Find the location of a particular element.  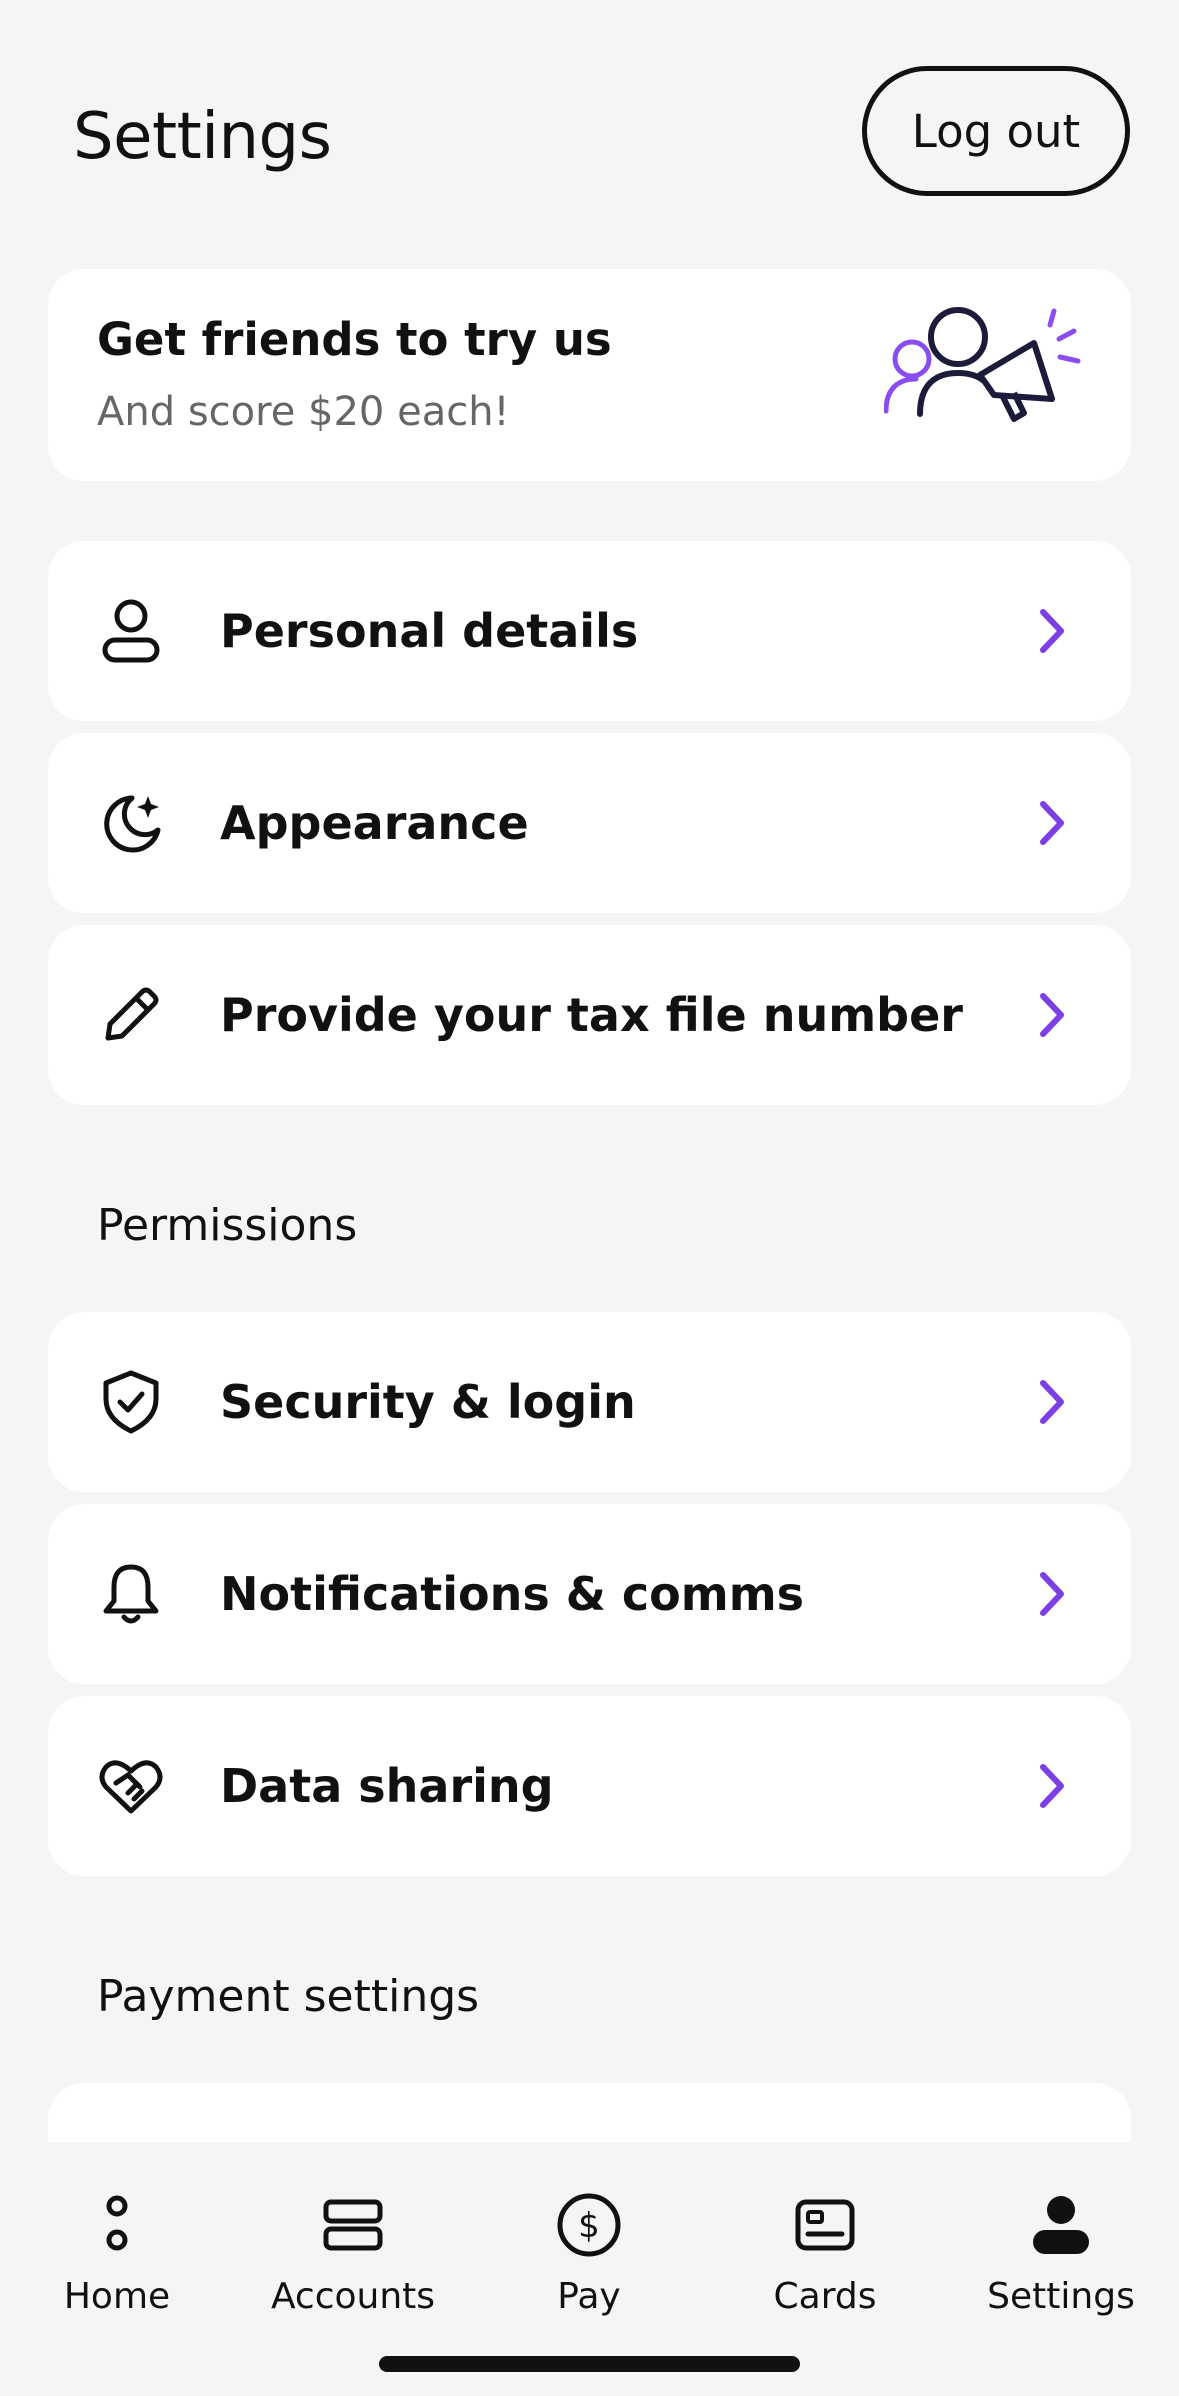

bell-icon is located at coordinates (131, 1594).